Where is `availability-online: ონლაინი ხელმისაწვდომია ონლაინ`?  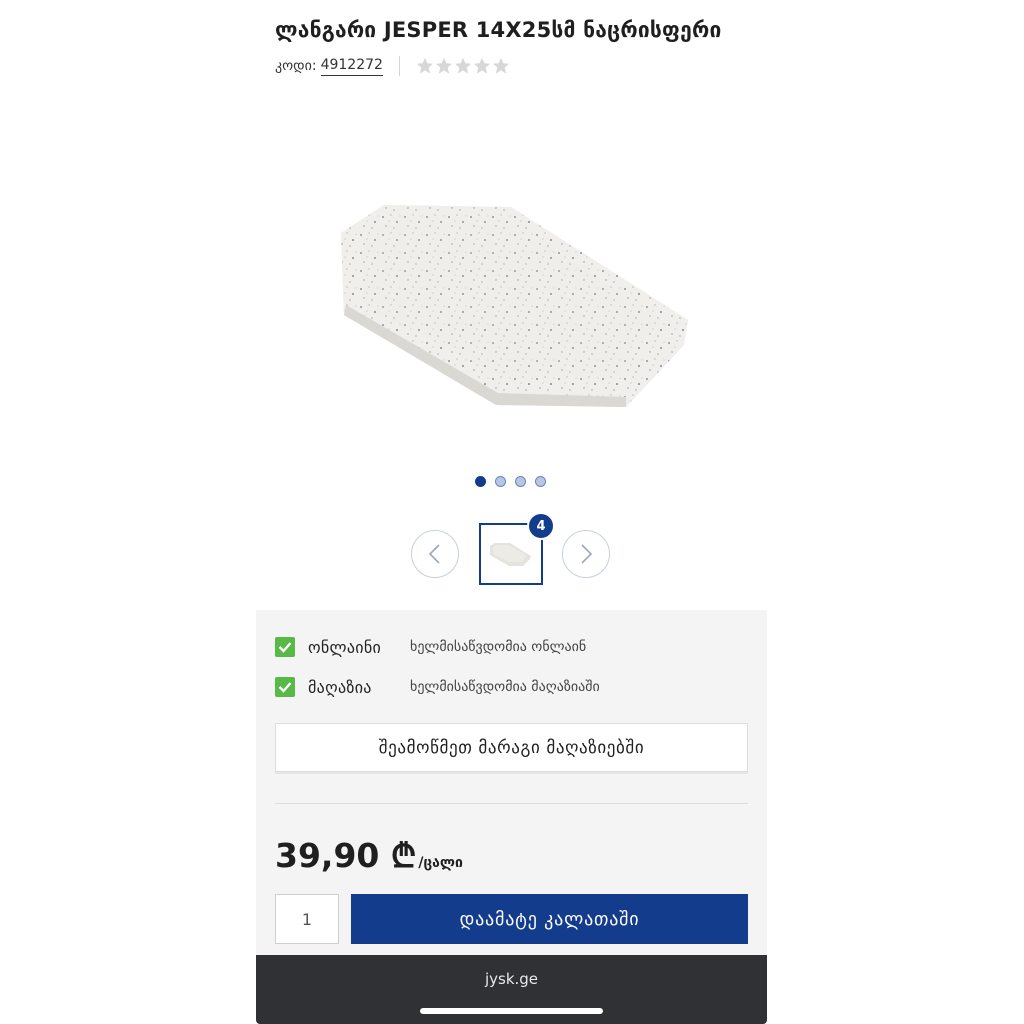 availability-online: ონლაინი ხელმისაწვდომია ონლაინ is located at coordinates (430, 647).